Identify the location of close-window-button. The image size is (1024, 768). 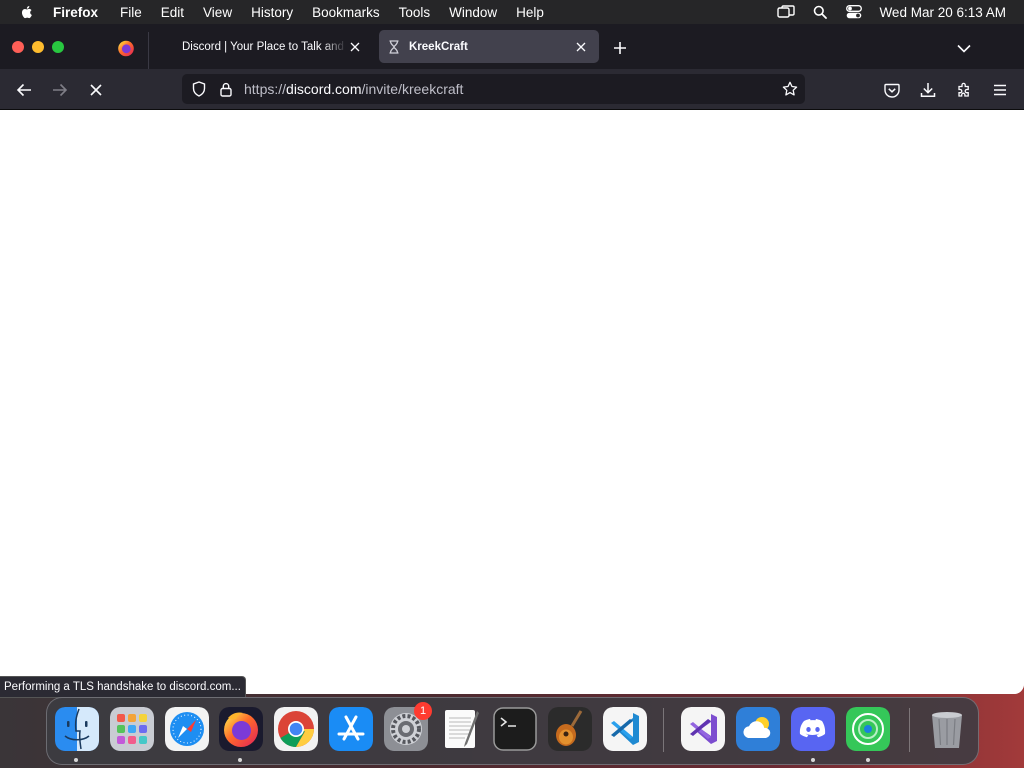
(18, 47).